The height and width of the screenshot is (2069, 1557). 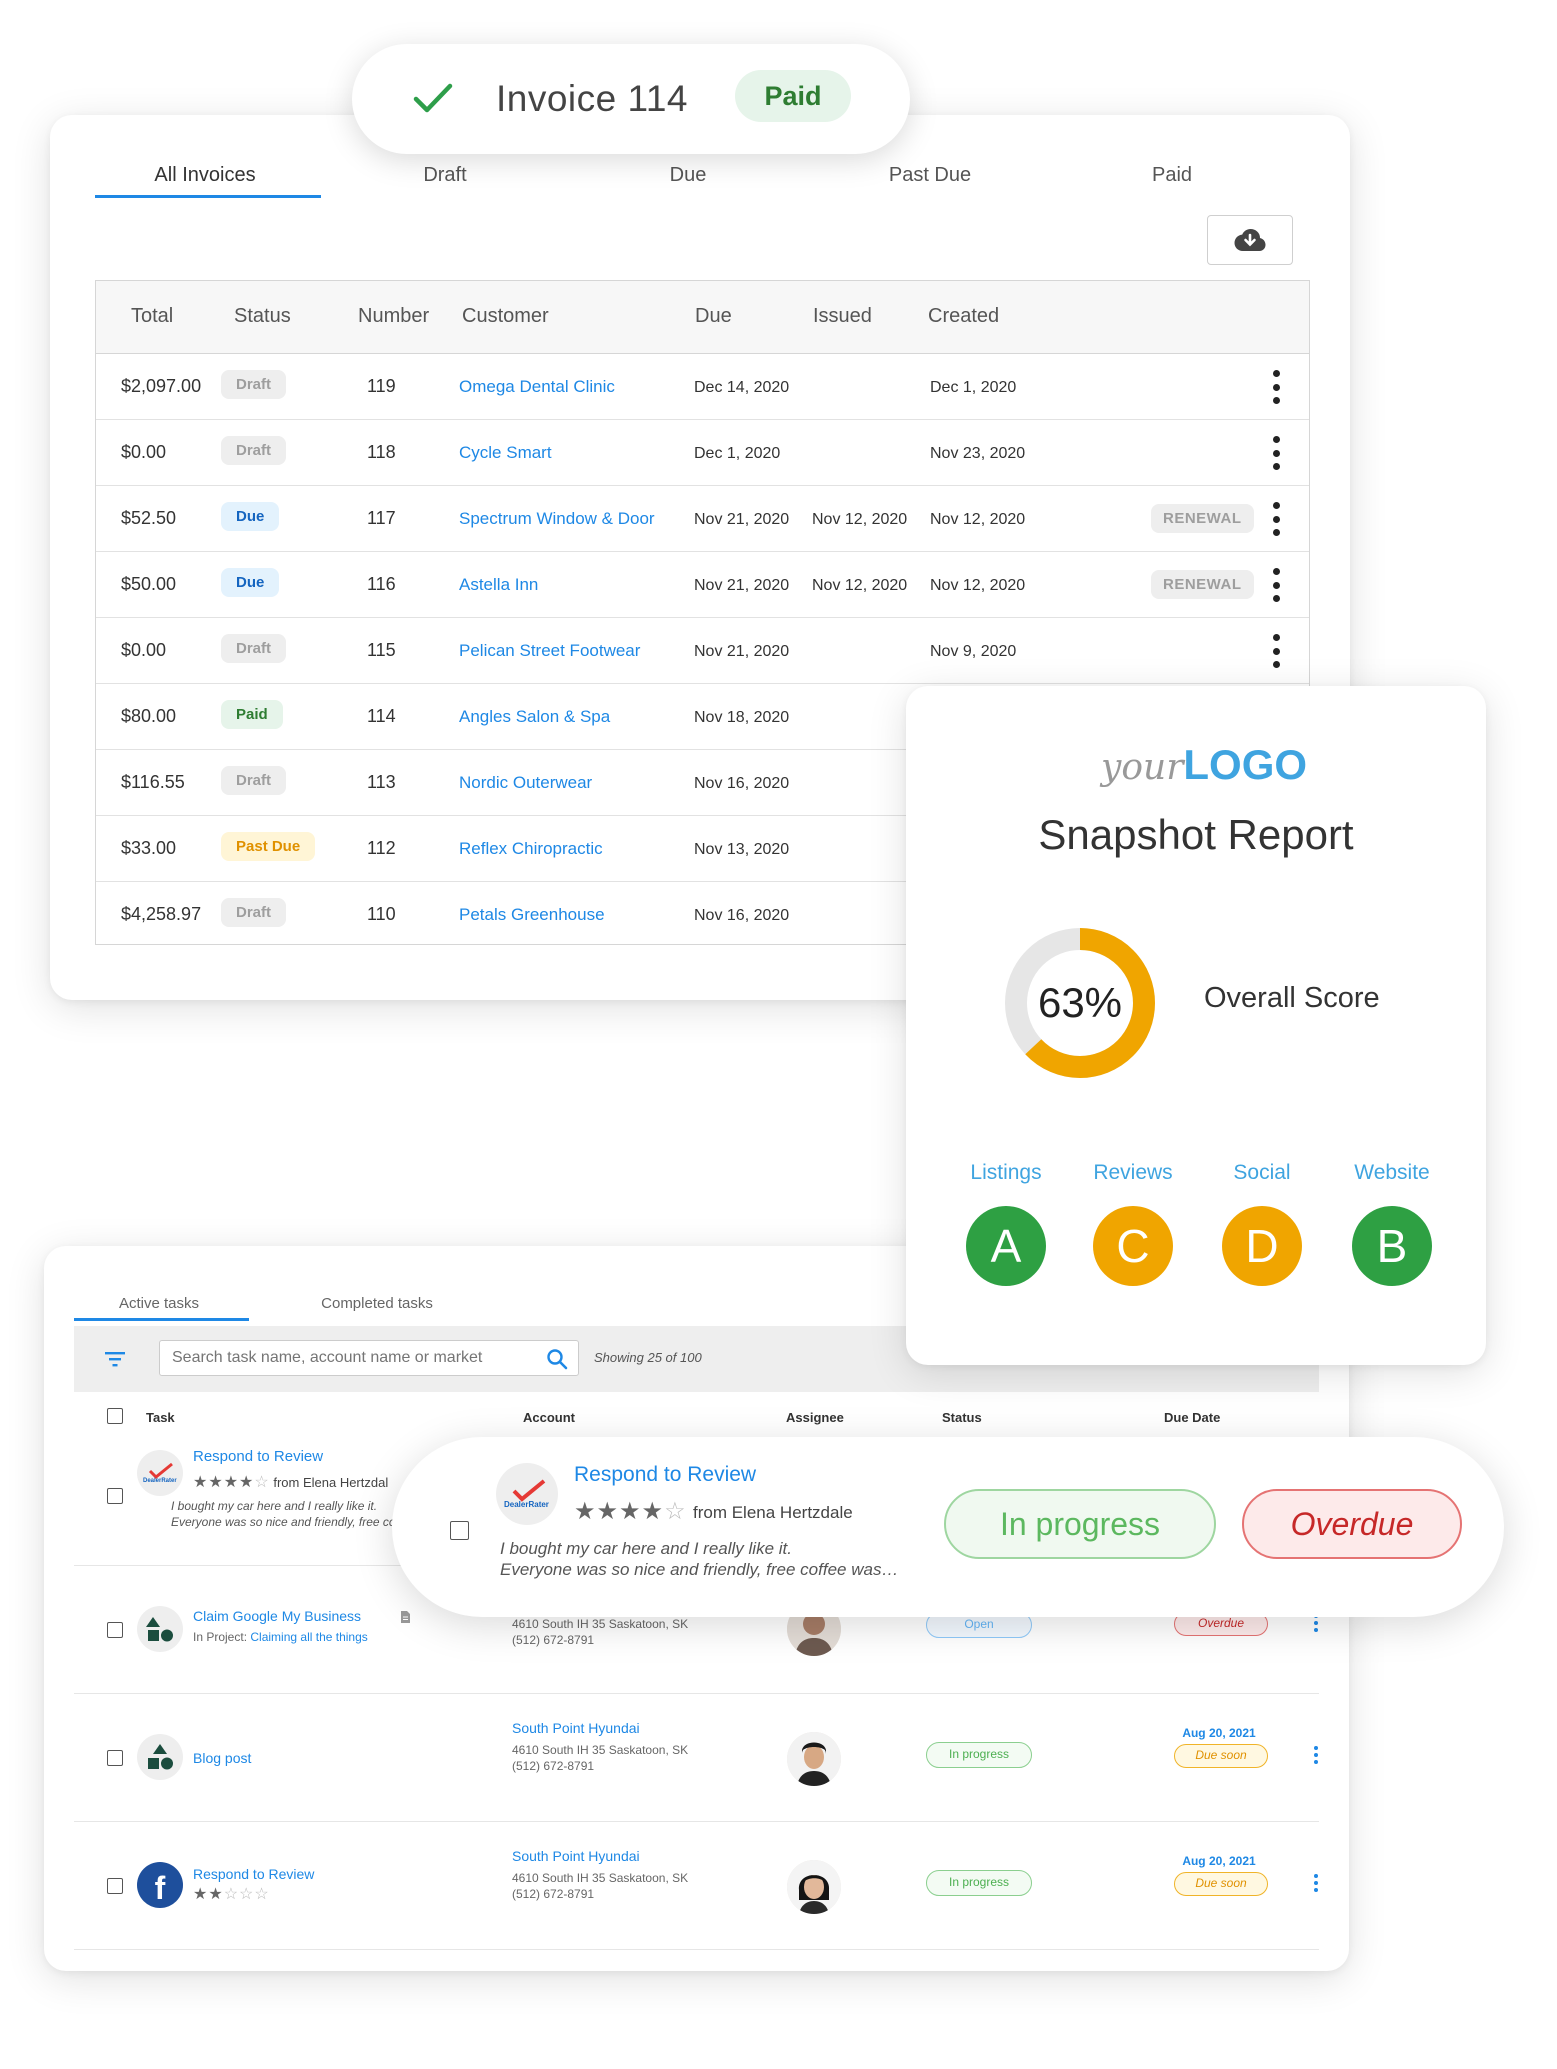 What do you see at coordinates (1245, 764) in the screenshot?
I see `logo-logo: LOGO` at bounding box center [1245, 764].